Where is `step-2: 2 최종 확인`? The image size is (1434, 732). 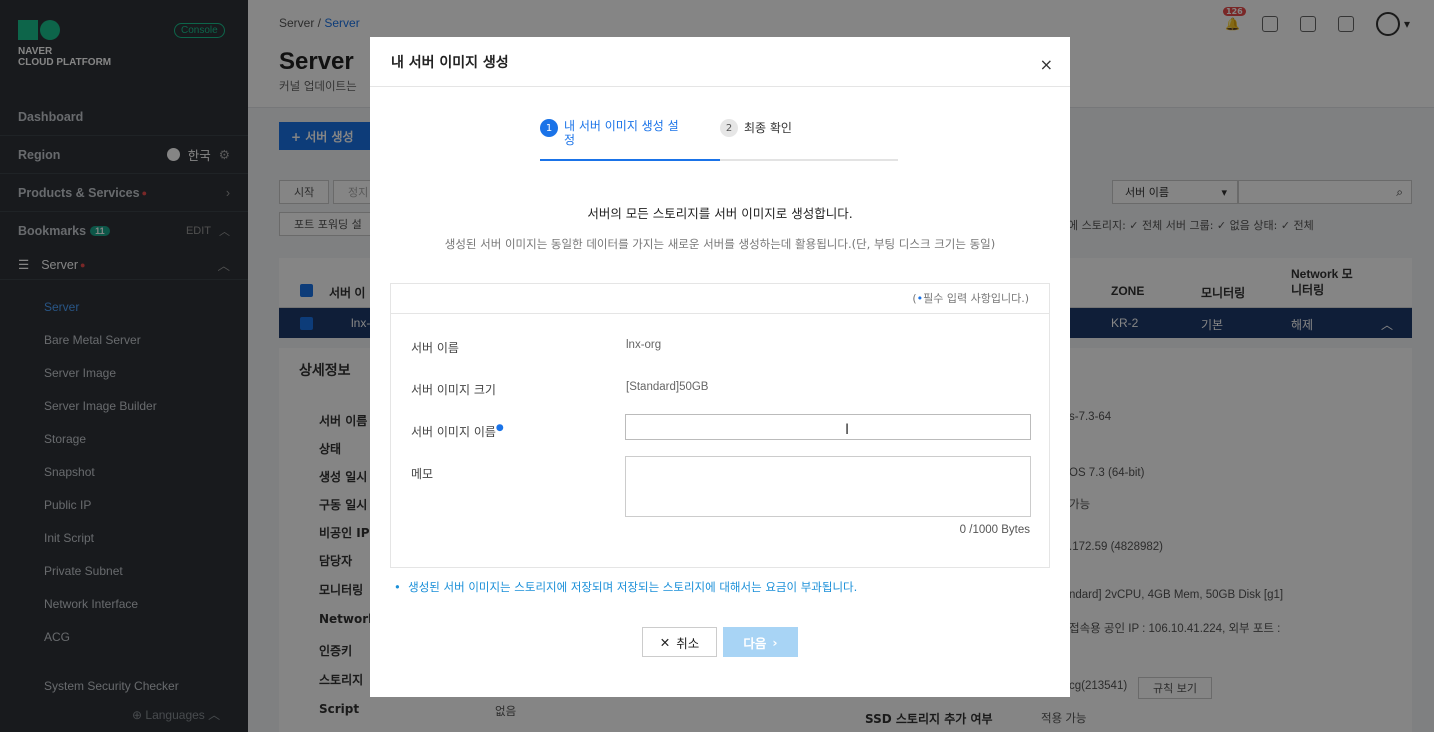
step-2: 2 최종 확인 is located at coordinates (756, 128).